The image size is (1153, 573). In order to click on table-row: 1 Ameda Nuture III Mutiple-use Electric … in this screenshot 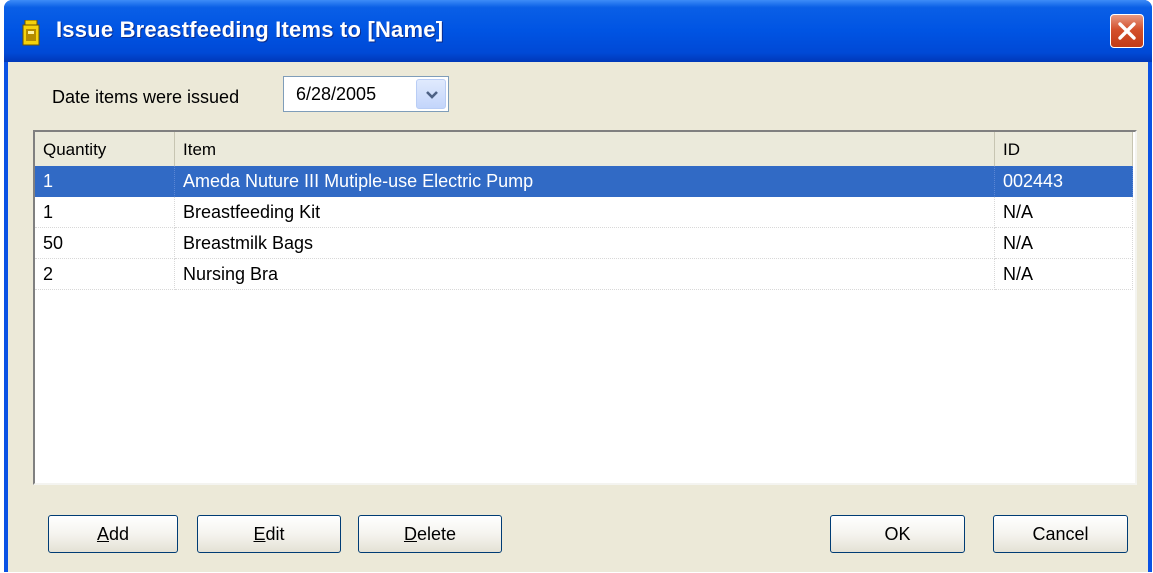, I will do `click(584, 181)`.